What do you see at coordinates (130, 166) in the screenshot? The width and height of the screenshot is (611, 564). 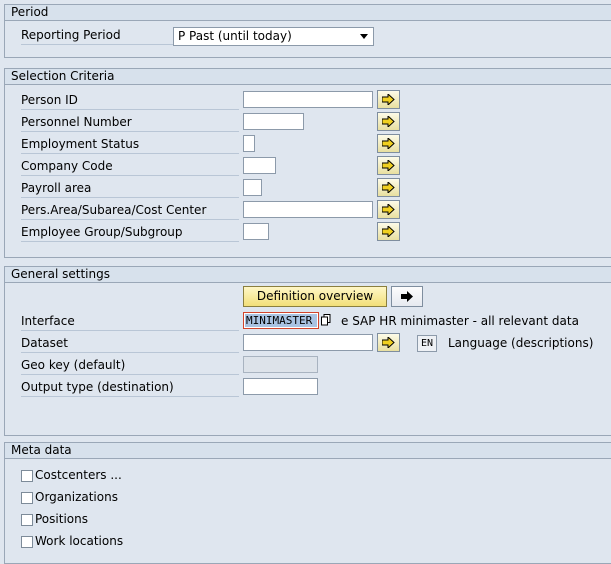 I see `company-code-label: Company Code` at bounding box center [130, 166].